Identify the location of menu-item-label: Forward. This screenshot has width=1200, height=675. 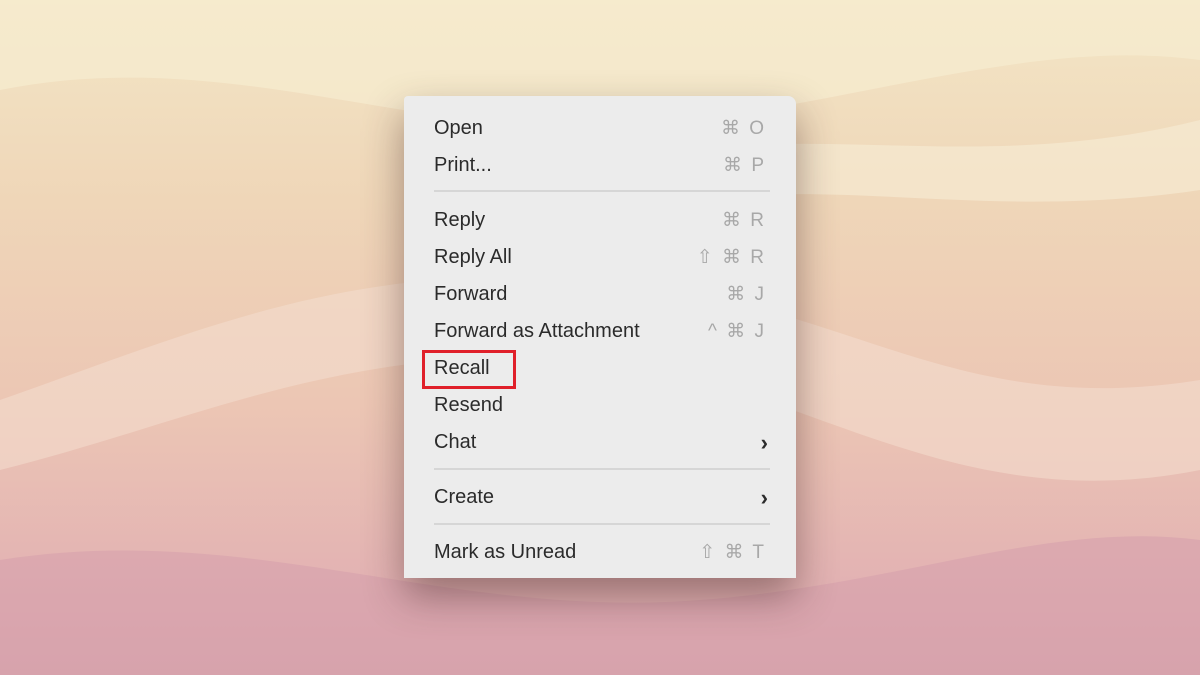
(471, 294).